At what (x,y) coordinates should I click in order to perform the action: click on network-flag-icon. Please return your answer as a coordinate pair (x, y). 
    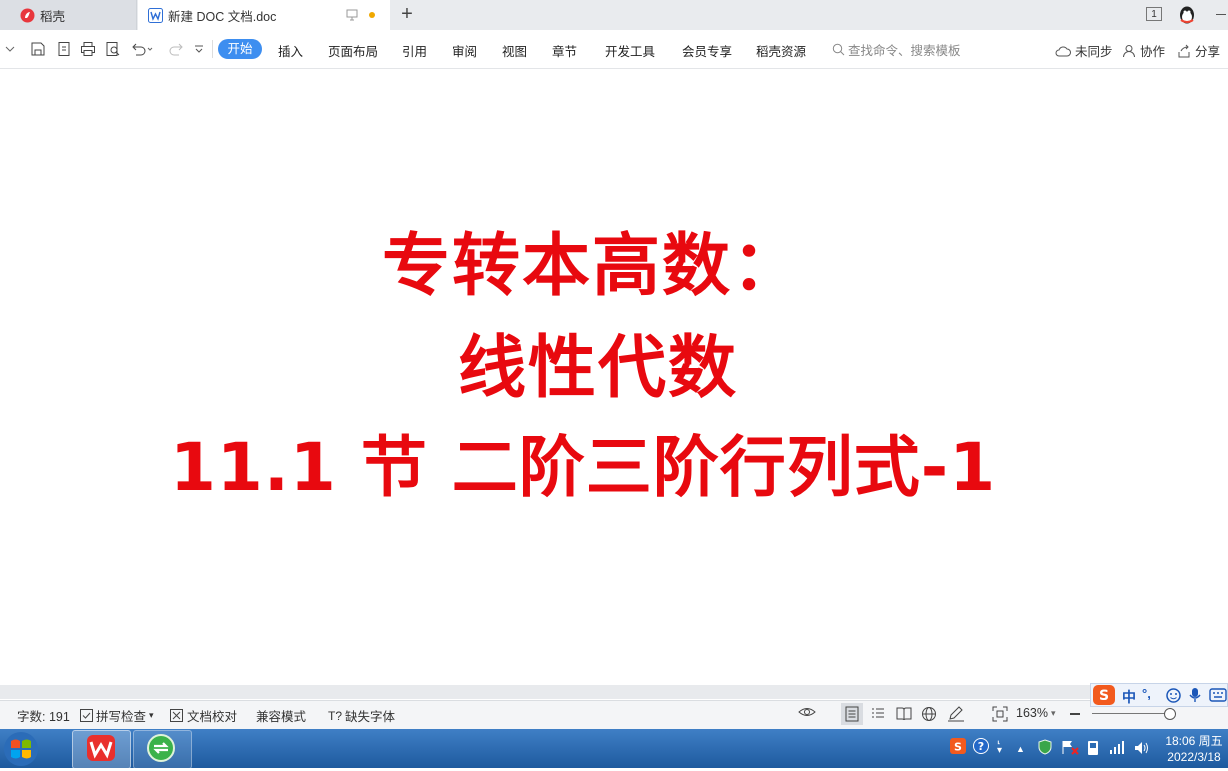
    Looking at the image, I should click on (1070, 748).